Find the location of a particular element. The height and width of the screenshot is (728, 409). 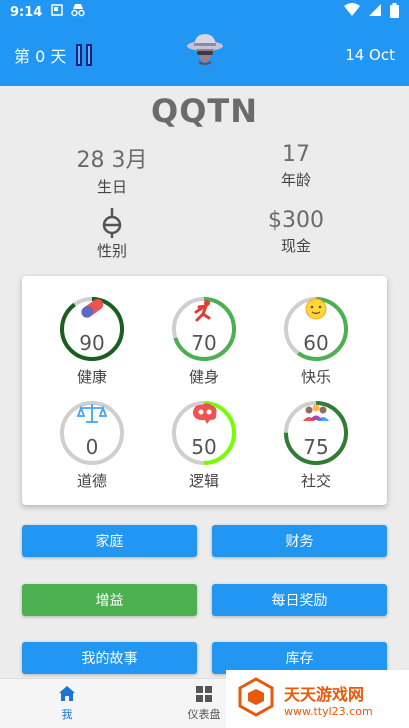

daily-reward-button: 每日奖励 is located at coordinates (299, 600).